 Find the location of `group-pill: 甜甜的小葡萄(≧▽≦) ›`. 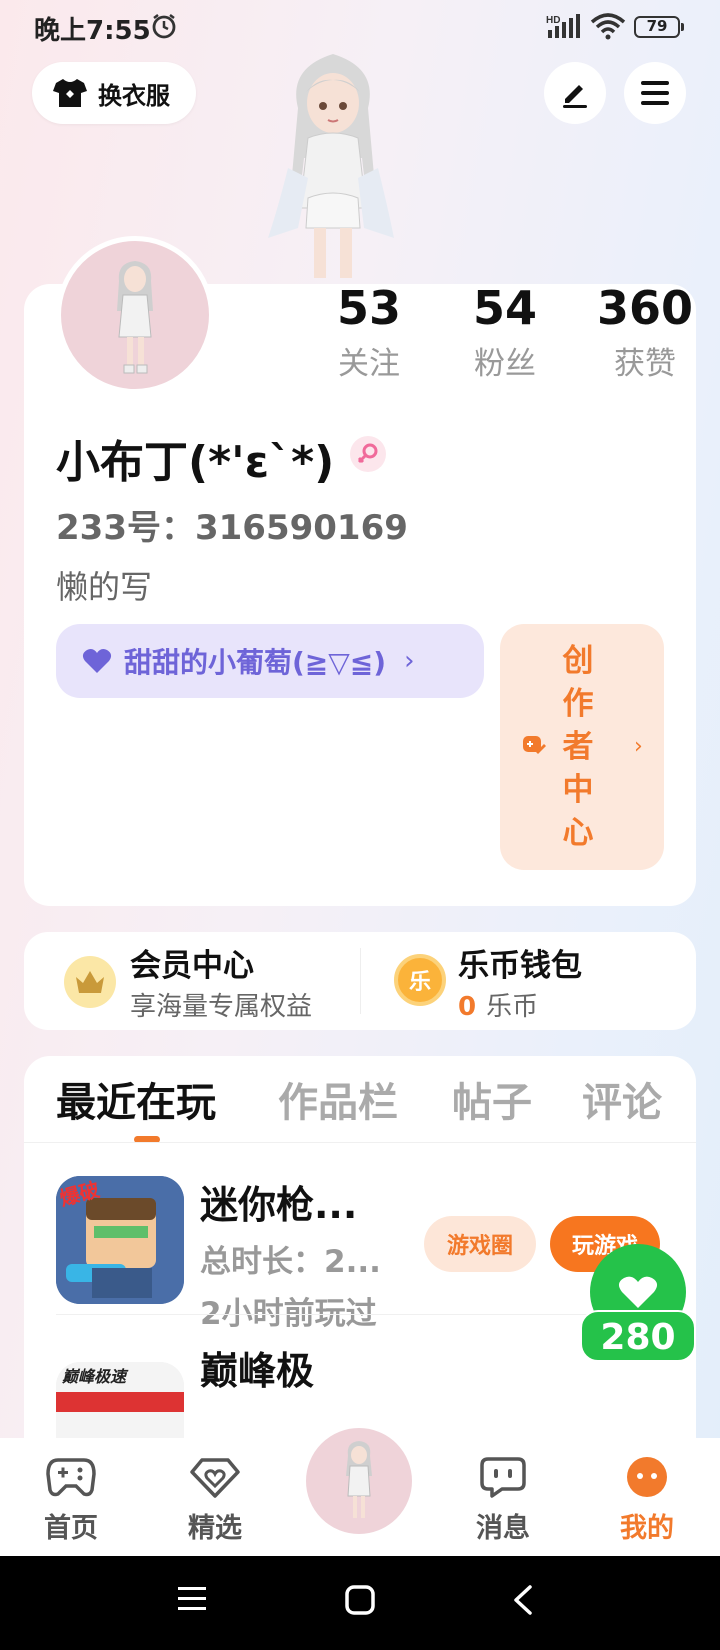

group-pill: 甜甜的小葡萄(≧▽≦) › is located at coordinates (270, 661).